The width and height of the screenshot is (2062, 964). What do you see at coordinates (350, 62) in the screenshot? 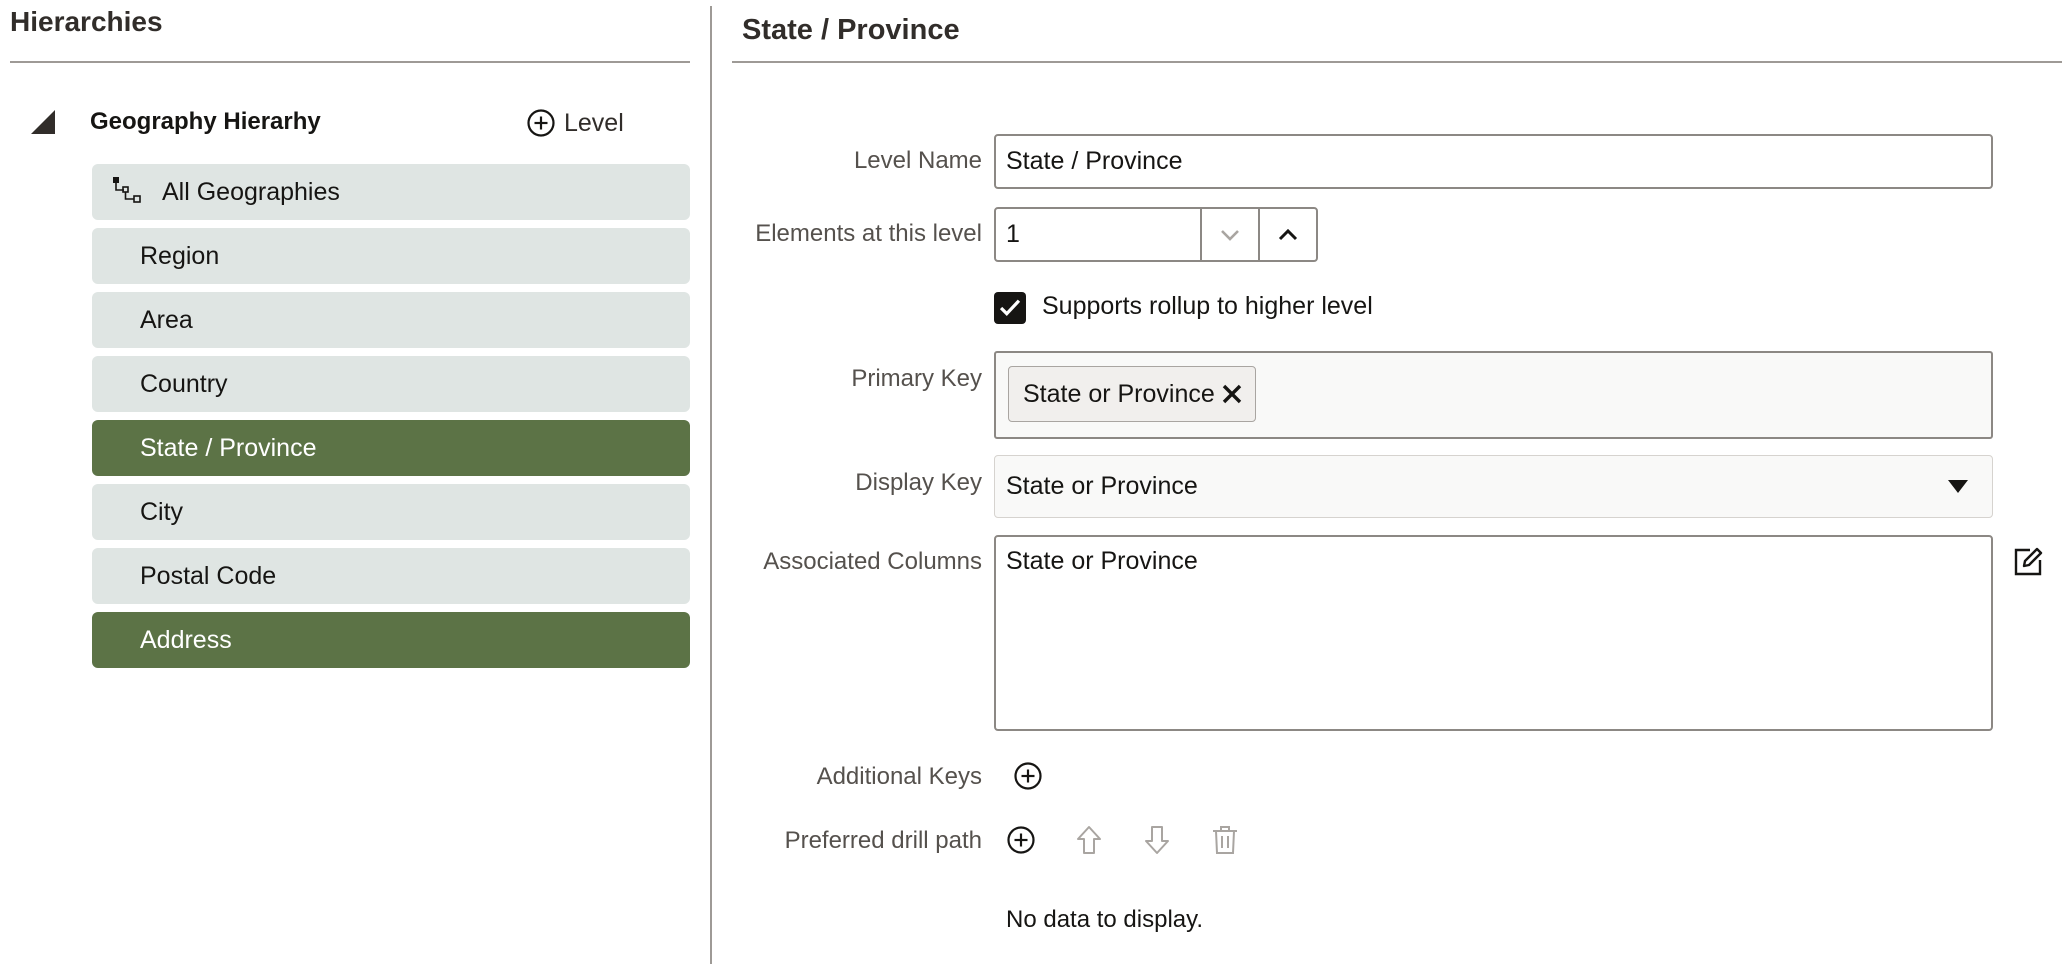
I see `hierarchies-divider` at bounding box center [350, 62].